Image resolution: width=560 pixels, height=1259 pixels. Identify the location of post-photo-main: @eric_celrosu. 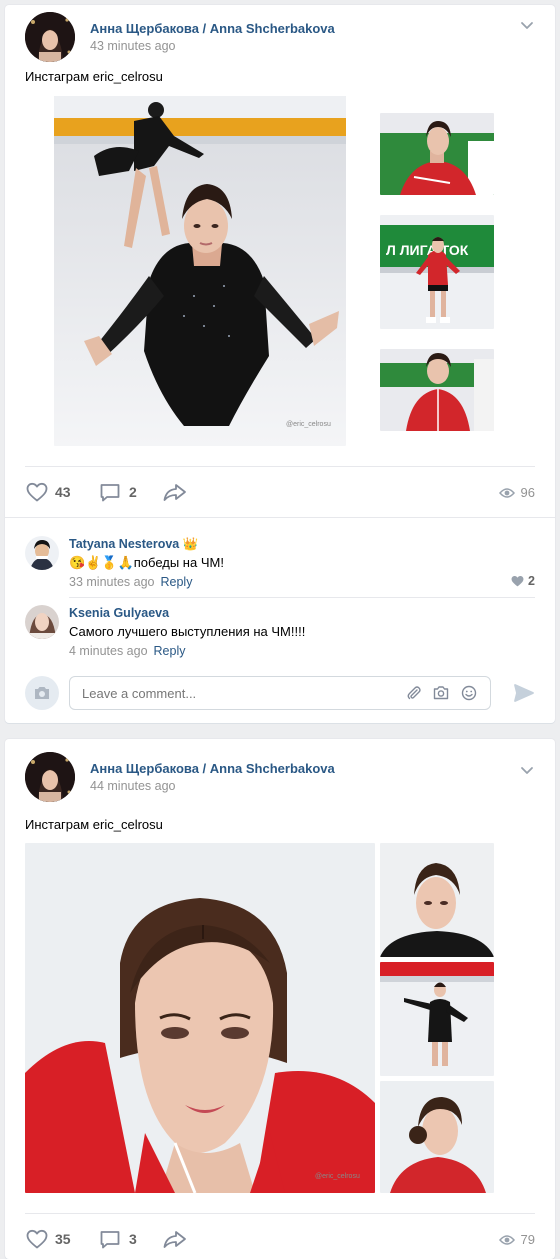
(200, 271).